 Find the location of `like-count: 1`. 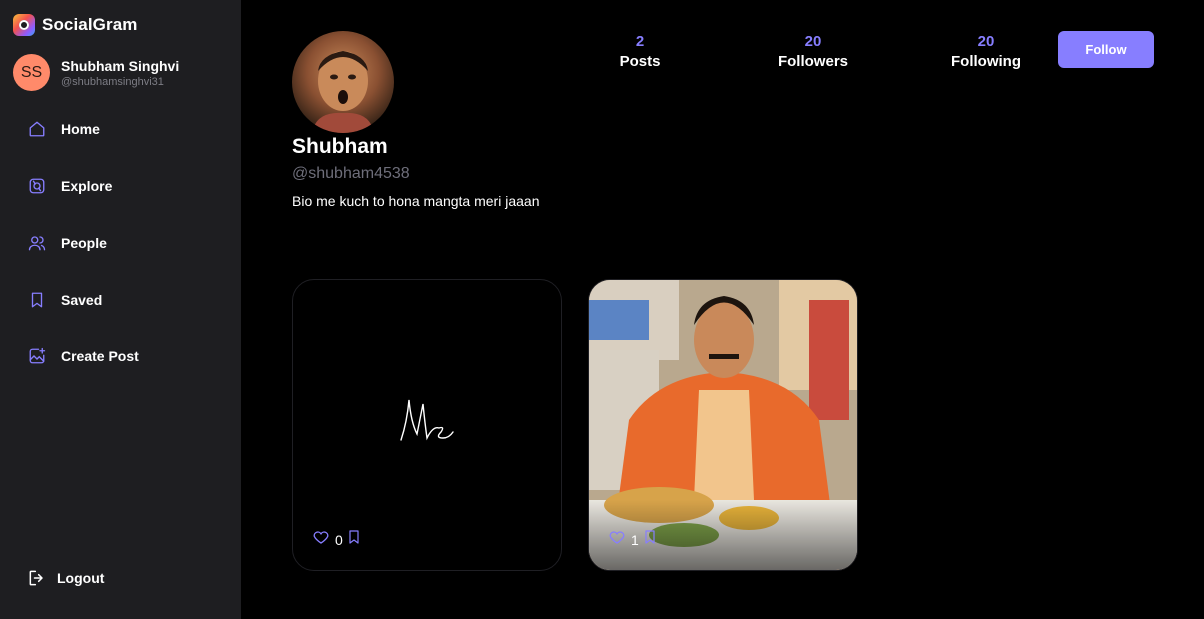

like-count: 1 is located at coordinates (635, 539).